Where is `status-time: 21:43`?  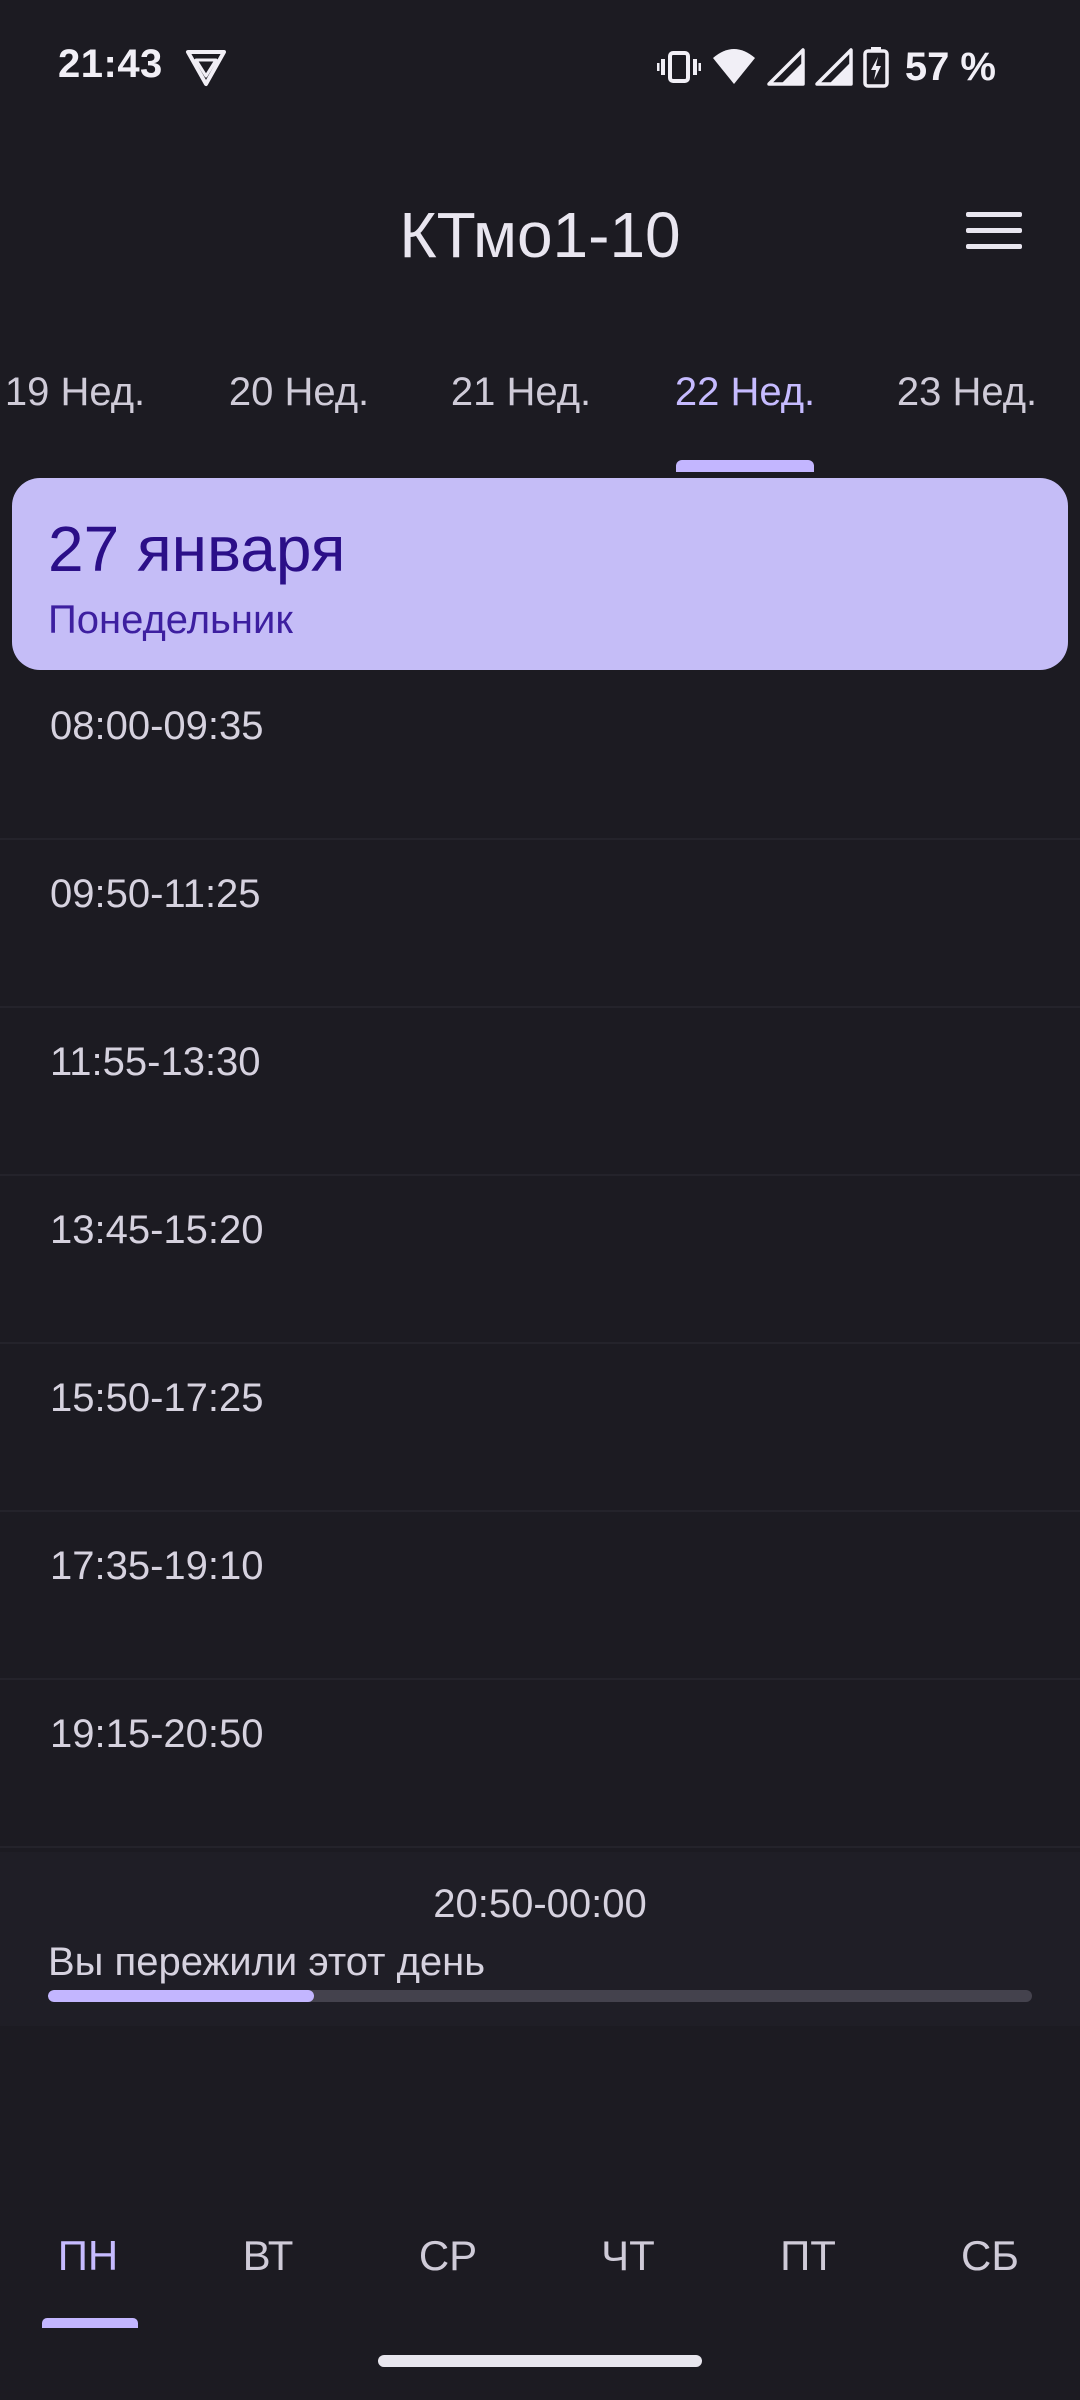
status-time: 21:43 is located at coordinates (110, 64).